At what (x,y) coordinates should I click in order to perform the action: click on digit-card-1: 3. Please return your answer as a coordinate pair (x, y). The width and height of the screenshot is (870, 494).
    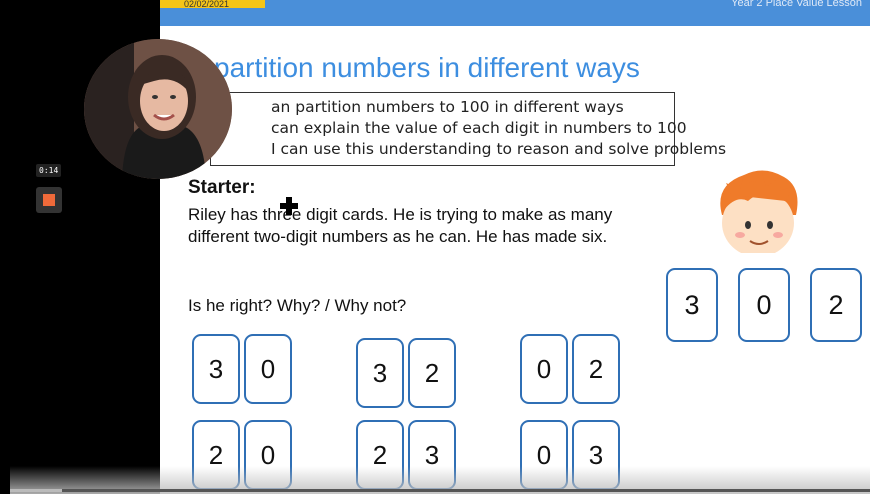
    Looking at the image, I should click on (692, 305).